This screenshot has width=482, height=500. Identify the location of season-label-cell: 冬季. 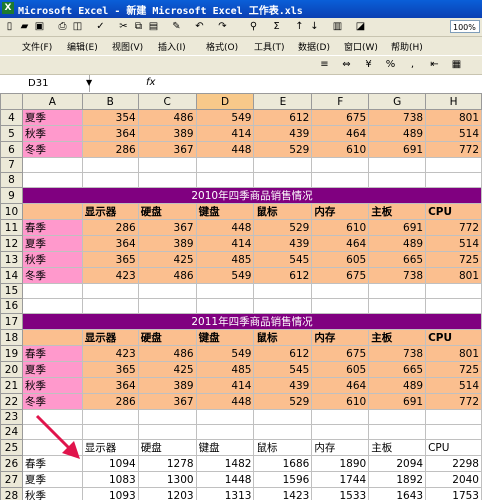
(52, 401).